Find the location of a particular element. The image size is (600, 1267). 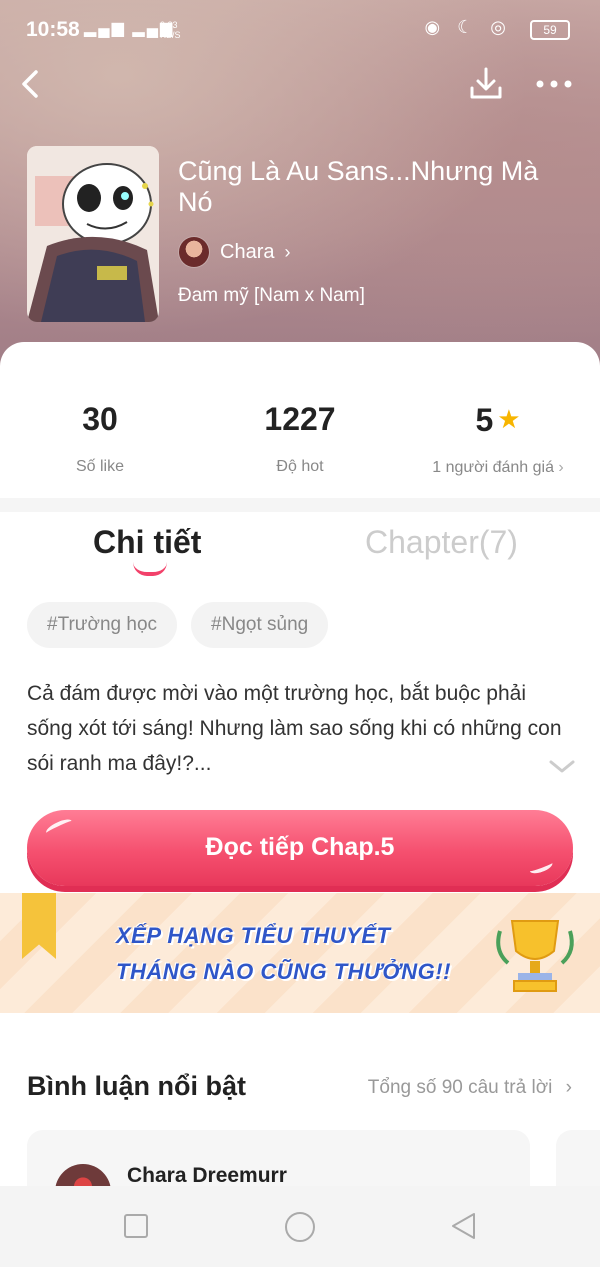

trophy-icon is located at coordinates (535, 956).